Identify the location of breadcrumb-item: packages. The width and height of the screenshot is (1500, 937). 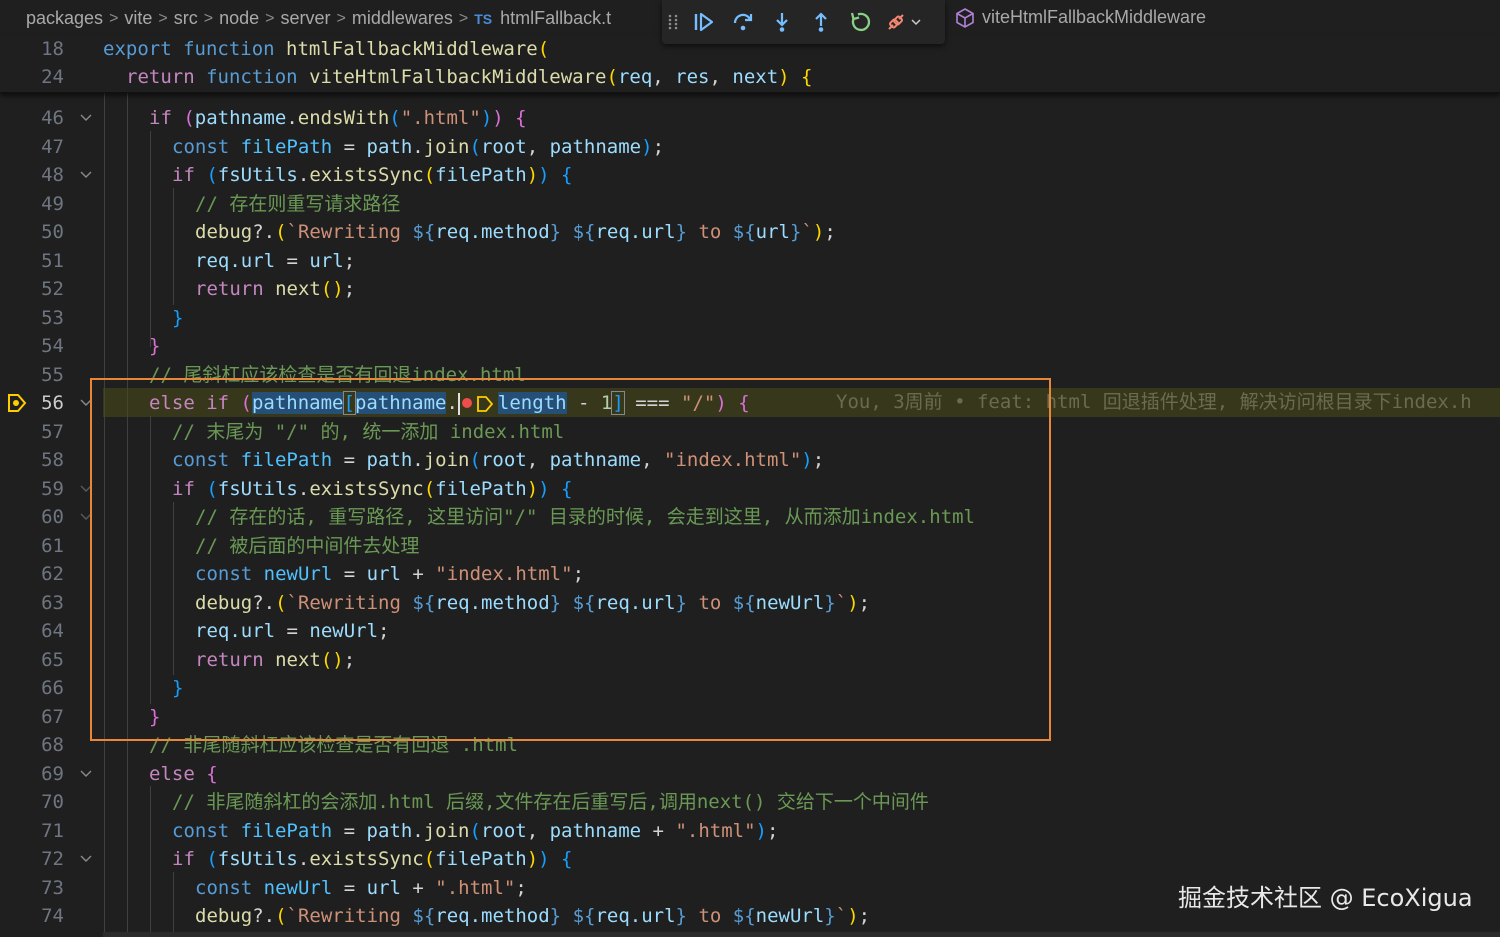
(64, 18).